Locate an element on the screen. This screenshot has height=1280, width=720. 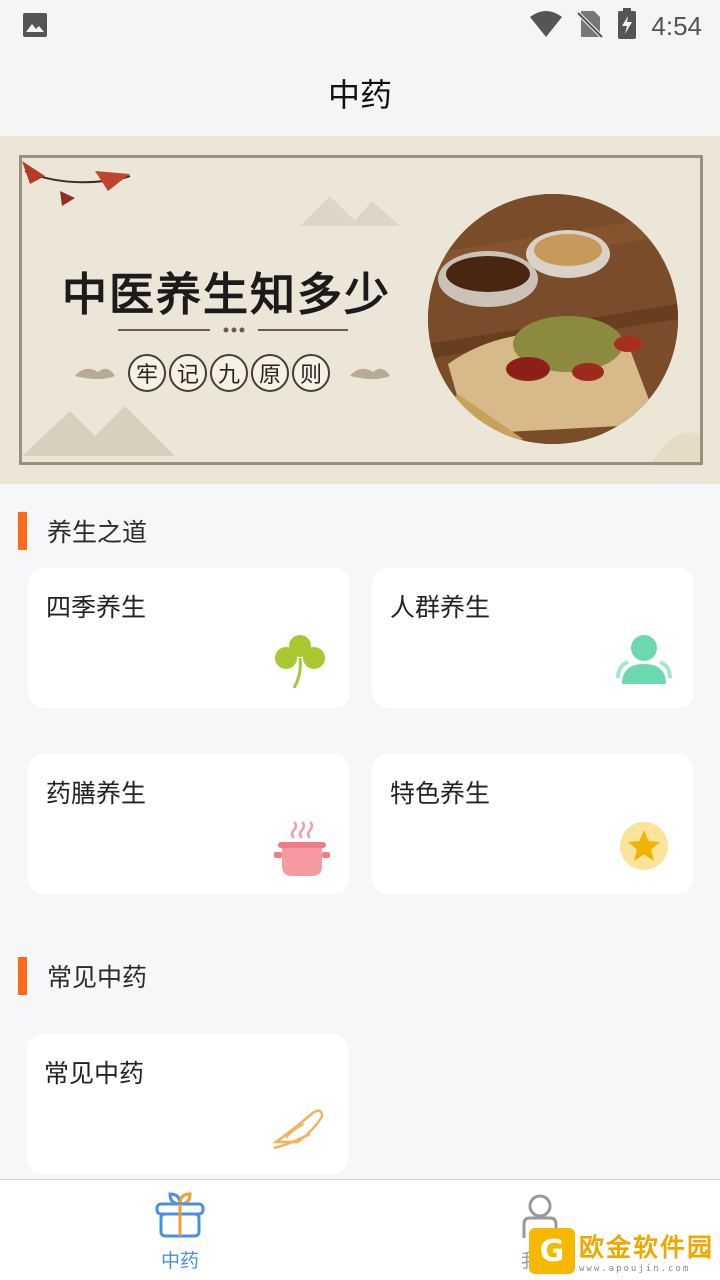
section-title: 常见中药 is located at coordinates (97, 977).